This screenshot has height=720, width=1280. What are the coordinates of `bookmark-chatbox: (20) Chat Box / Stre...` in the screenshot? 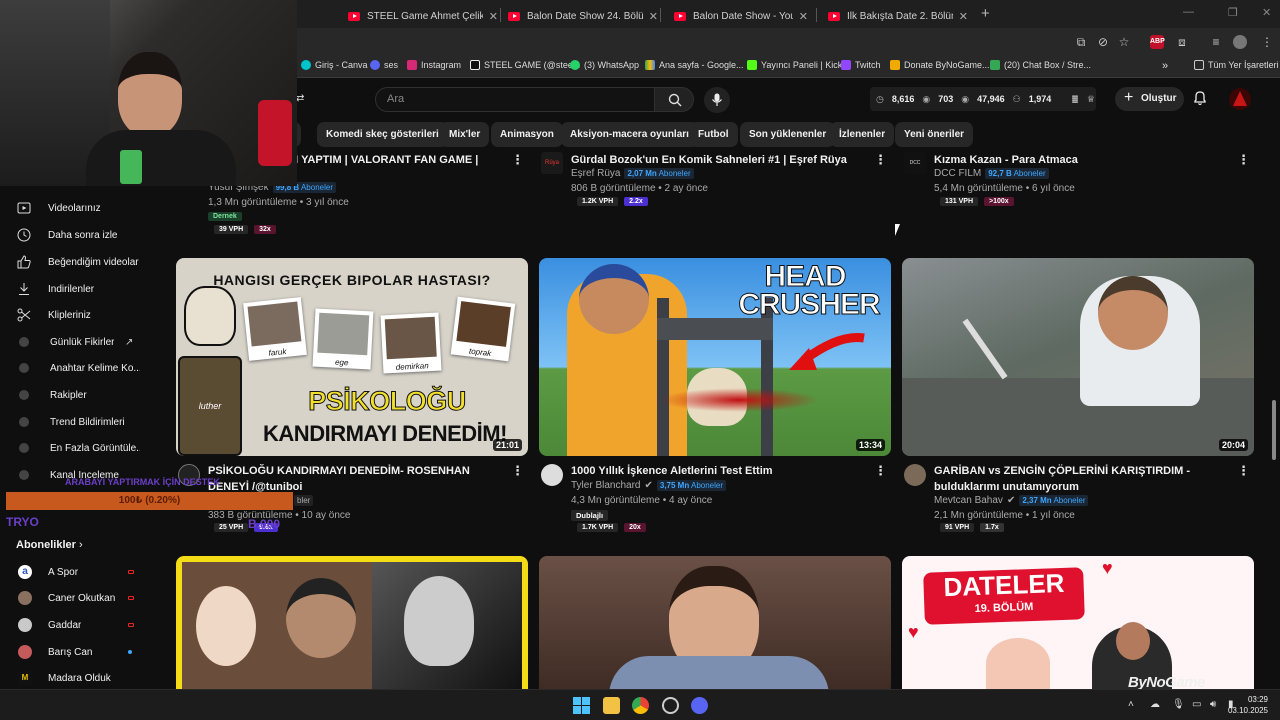 It's located at (1040, 65).